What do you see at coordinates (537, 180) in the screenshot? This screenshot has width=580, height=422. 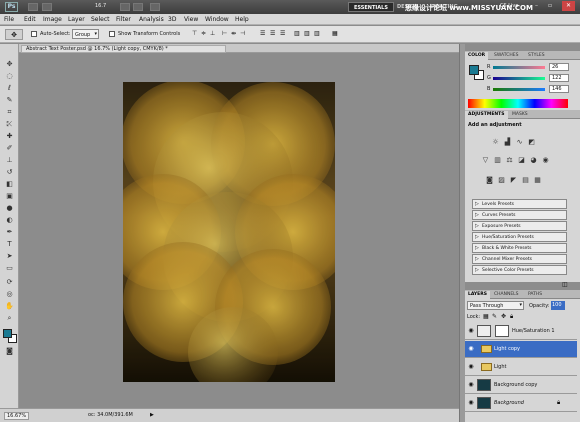 I see `selective-color-icon: ▦` at bounding box center [537, 180].